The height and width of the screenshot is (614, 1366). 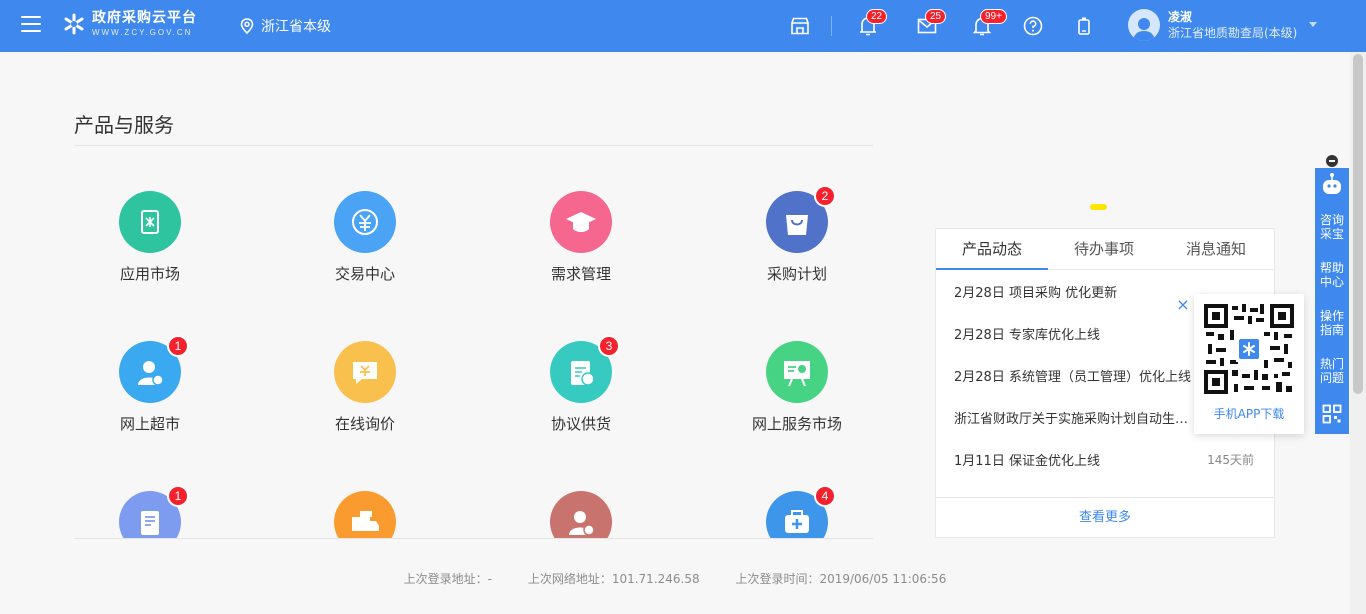 I want to click on qr-code, so click(x=1249, y=349).